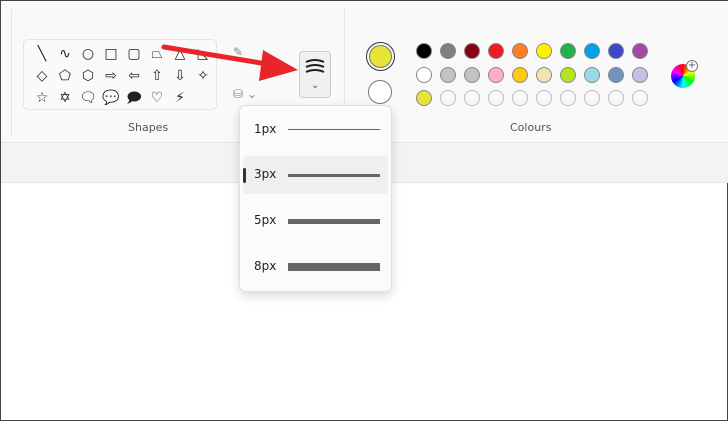 The height and width of the screenshot is (422, 728). What do you see at coordinates (229, 62) in the screenshot?
I see `annotation-arrow` at bounding box center [229, 62].